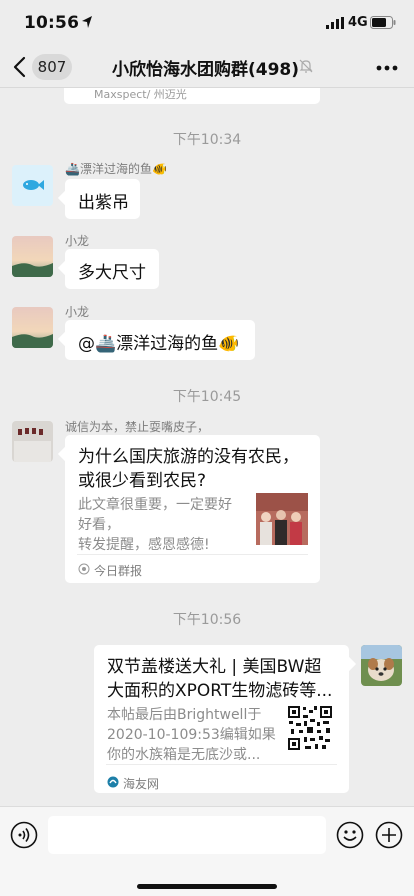 This screenshot has height=896, width=414. I want to click on mute-icon, so click(306, 66).